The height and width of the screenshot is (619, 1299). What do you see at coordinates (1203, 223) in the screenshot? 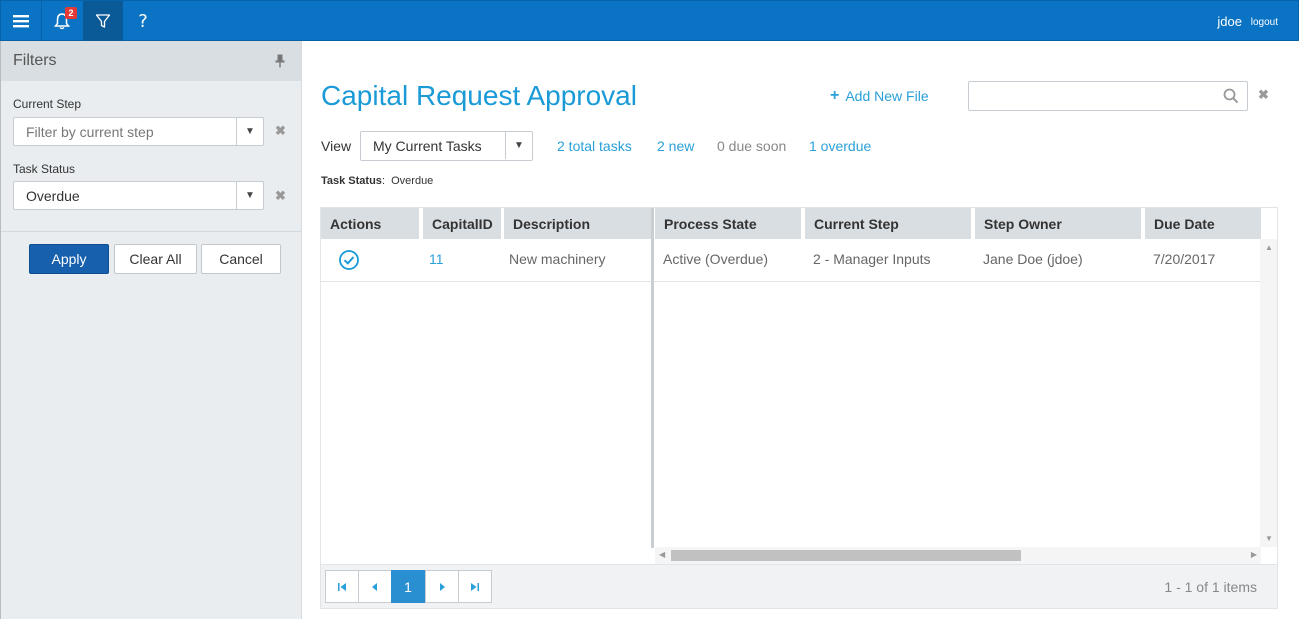
I see `column-header-due-date: Due Date` at bounding box center [1203, 223].